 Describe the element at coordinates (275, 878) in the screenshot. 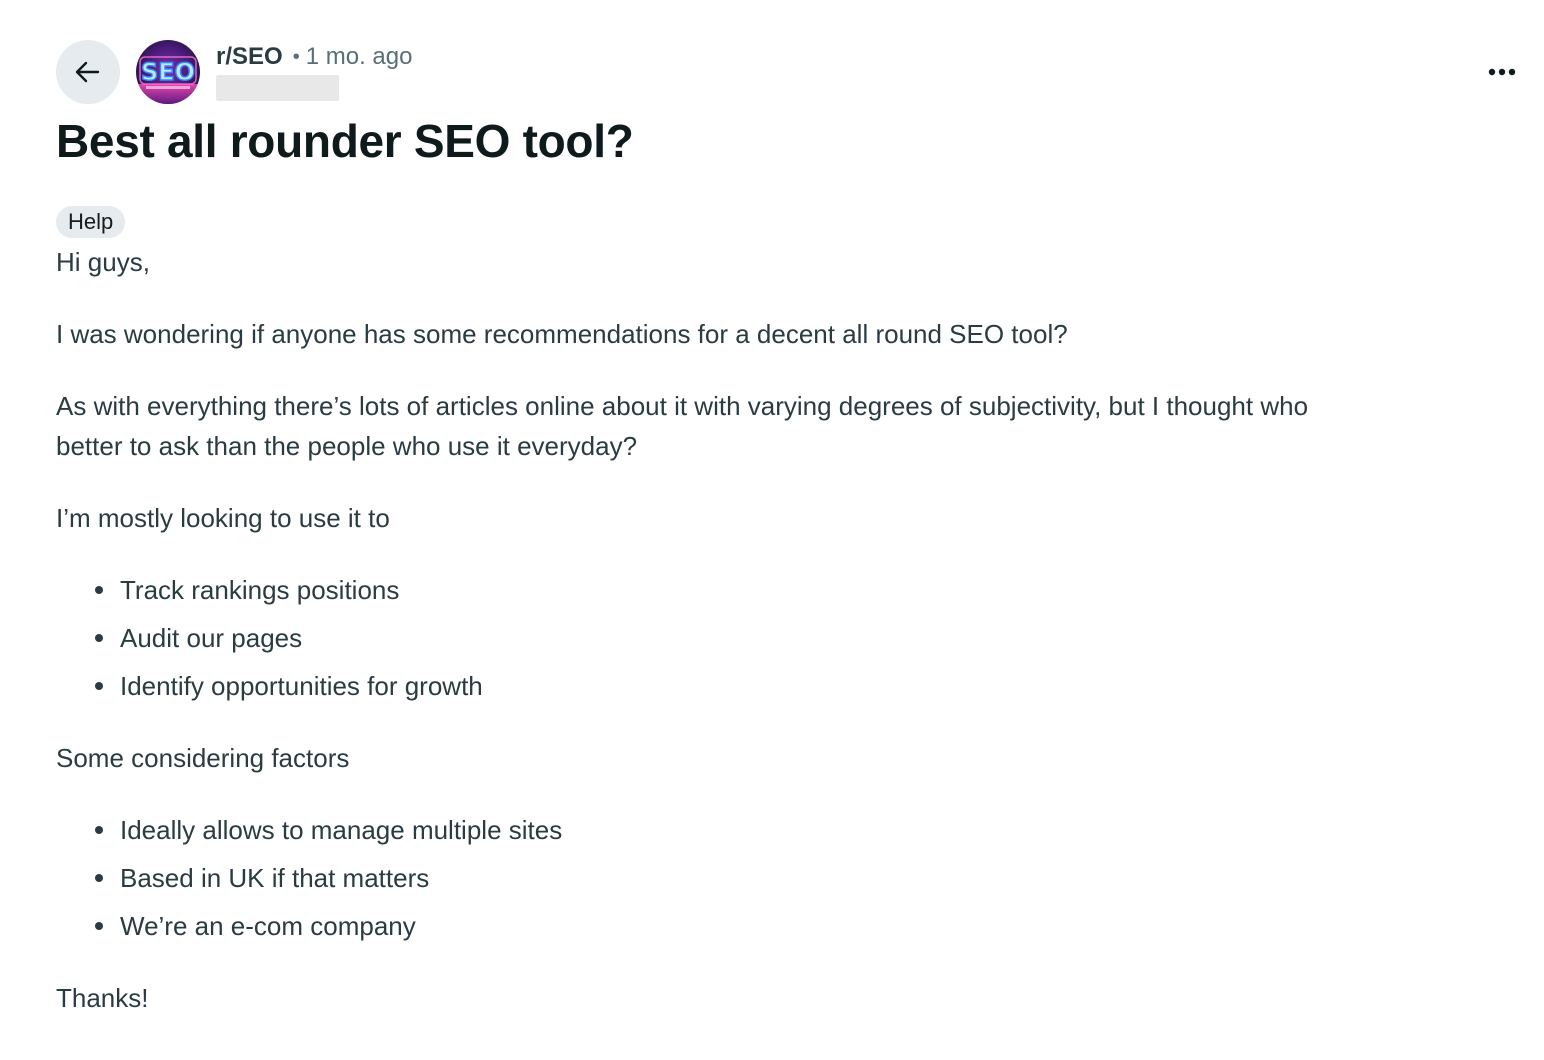

I see `list-item-text: Based in UK if that matters` at that location.